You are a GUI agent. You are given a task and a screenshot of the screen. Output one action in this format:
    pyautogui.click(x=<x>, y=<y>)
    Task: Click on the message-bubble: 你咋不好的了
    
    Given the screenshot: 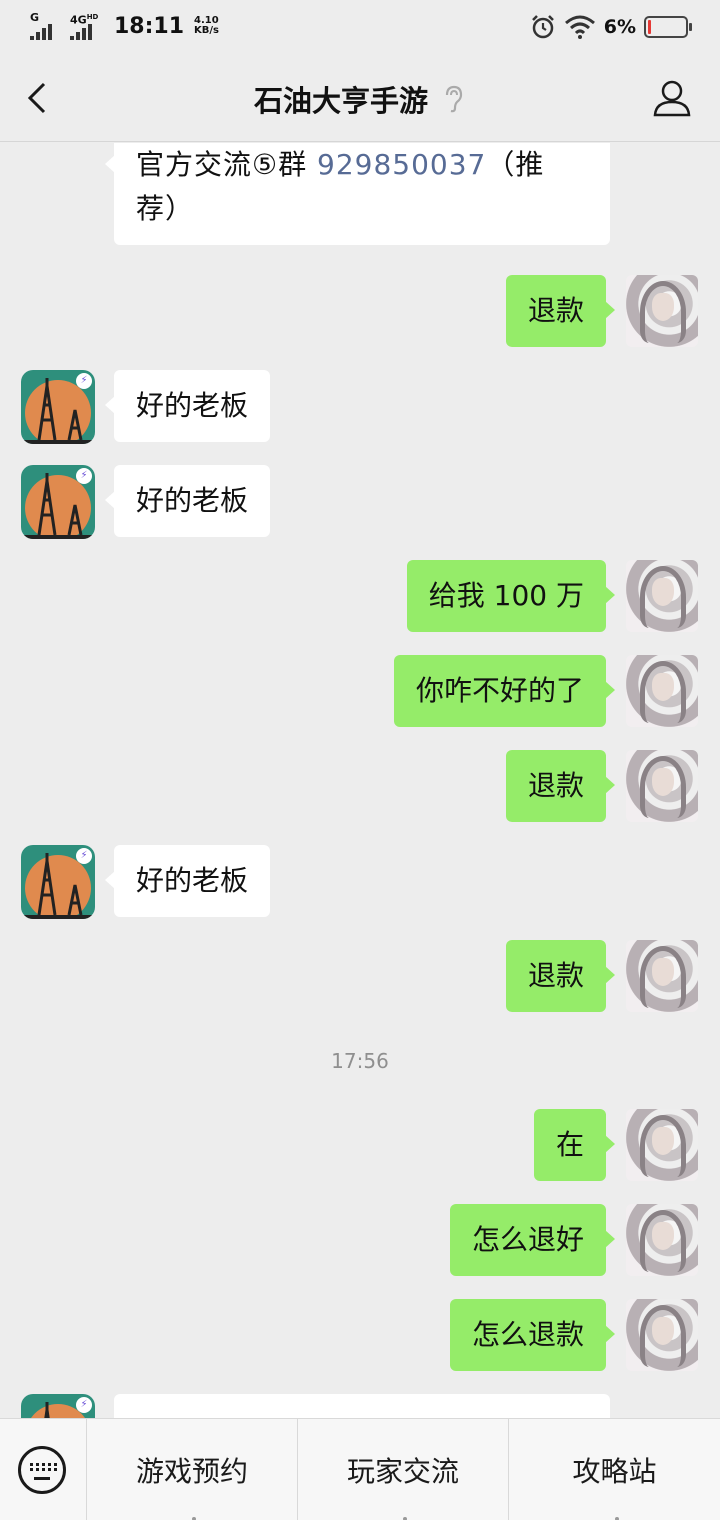 What is the action you would take?
    pyautogui.click(x=504, y=691)
    